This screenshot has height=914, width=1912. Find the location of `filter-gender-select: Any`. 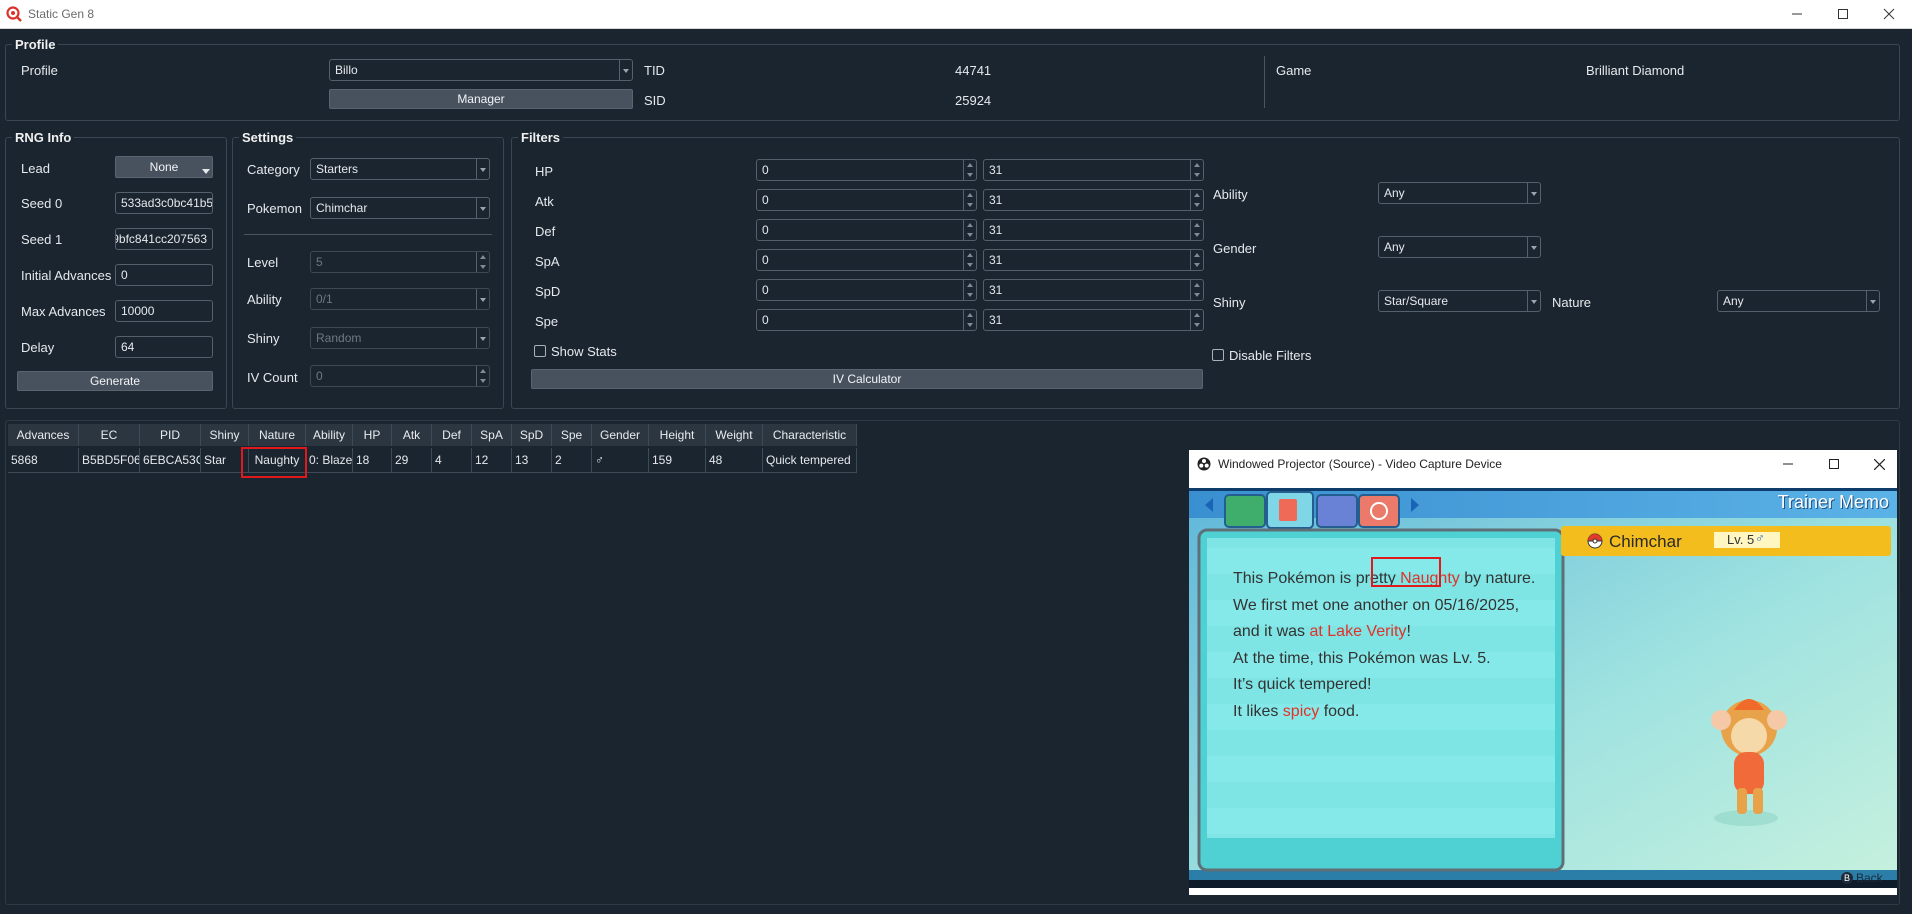

filter-gender-select: Any is located at coordinates (1459, 247).